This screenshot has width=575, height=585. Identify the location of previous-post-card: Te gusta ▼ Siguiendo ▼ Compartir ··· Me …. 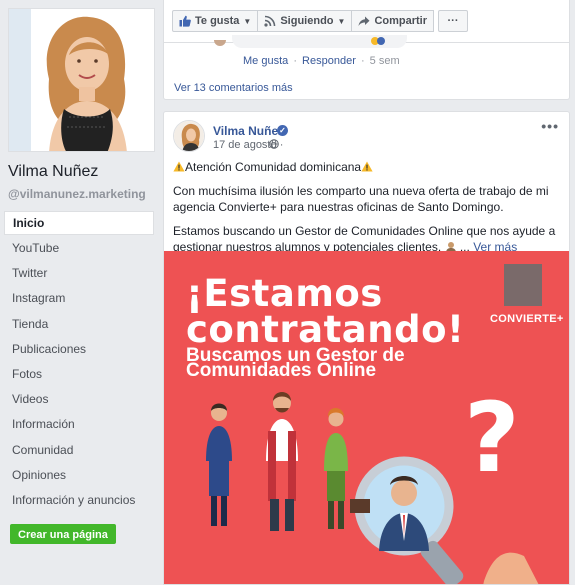
(366, 50).